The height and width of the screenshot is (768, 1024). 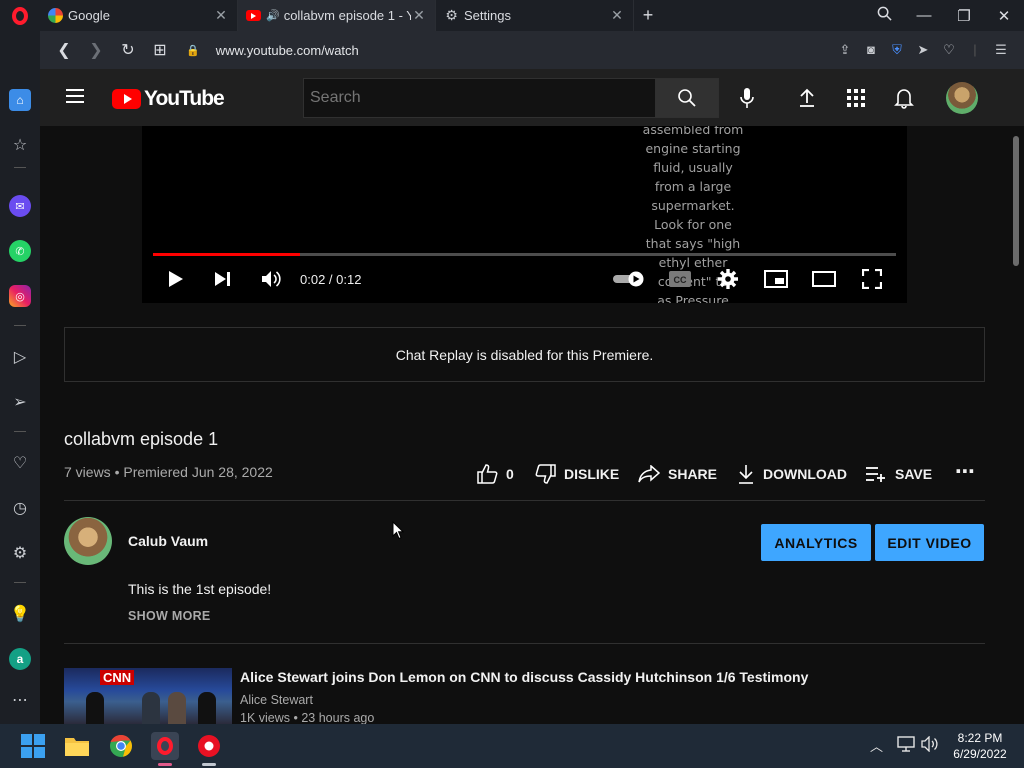 I want to click on captions-cc-icon: CC, so click(x=680, y=279).